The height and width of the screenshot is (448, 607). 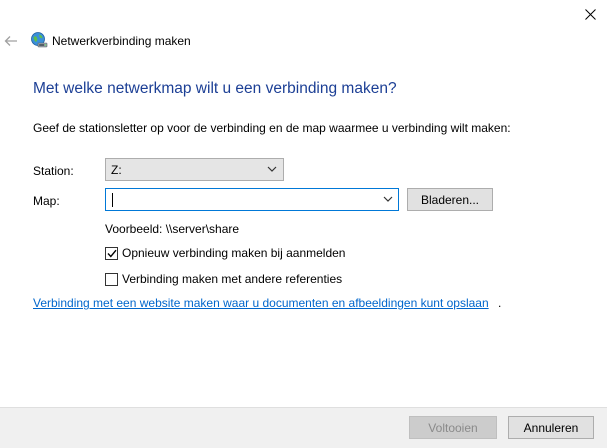 I want to click on other-credentials-label: Verbinding maken met andere referenties, so click(x=232, y=279).